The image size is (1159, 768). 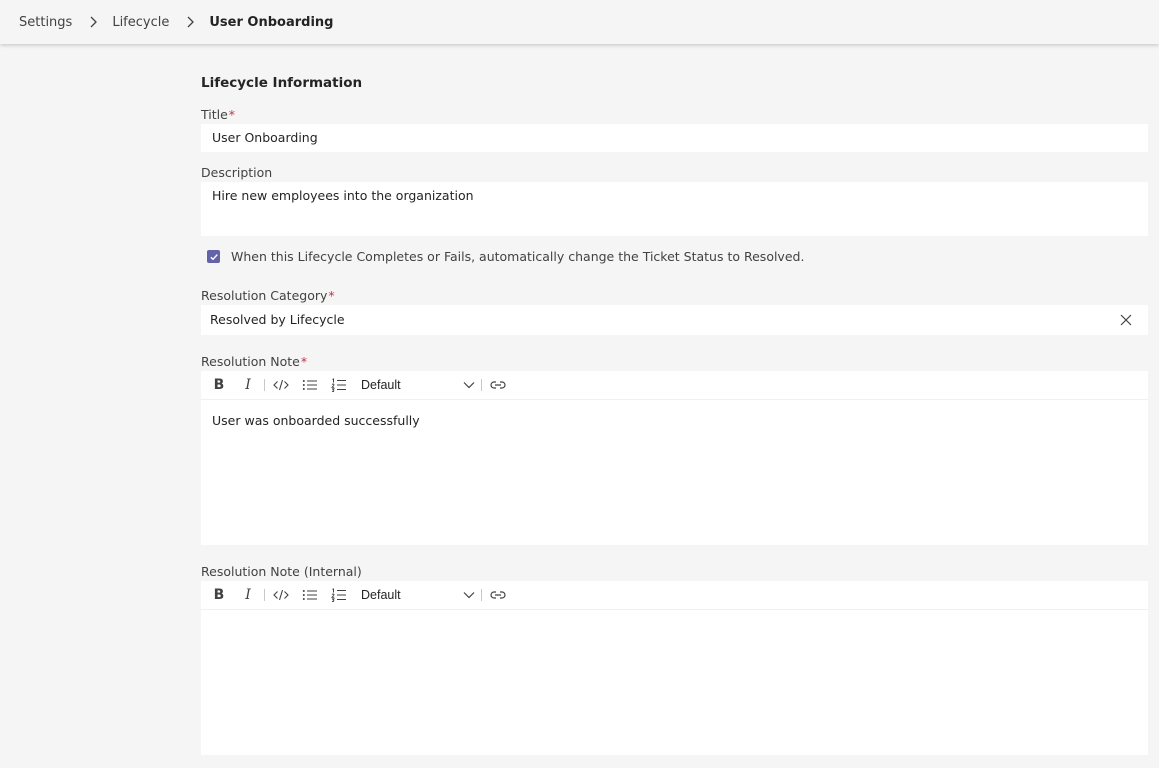 What do you see at coordinates (140, 22) in the screenshot?
I see `breadcrumb-lifecycle: Lifecycle` at bounding box center [140, 22].